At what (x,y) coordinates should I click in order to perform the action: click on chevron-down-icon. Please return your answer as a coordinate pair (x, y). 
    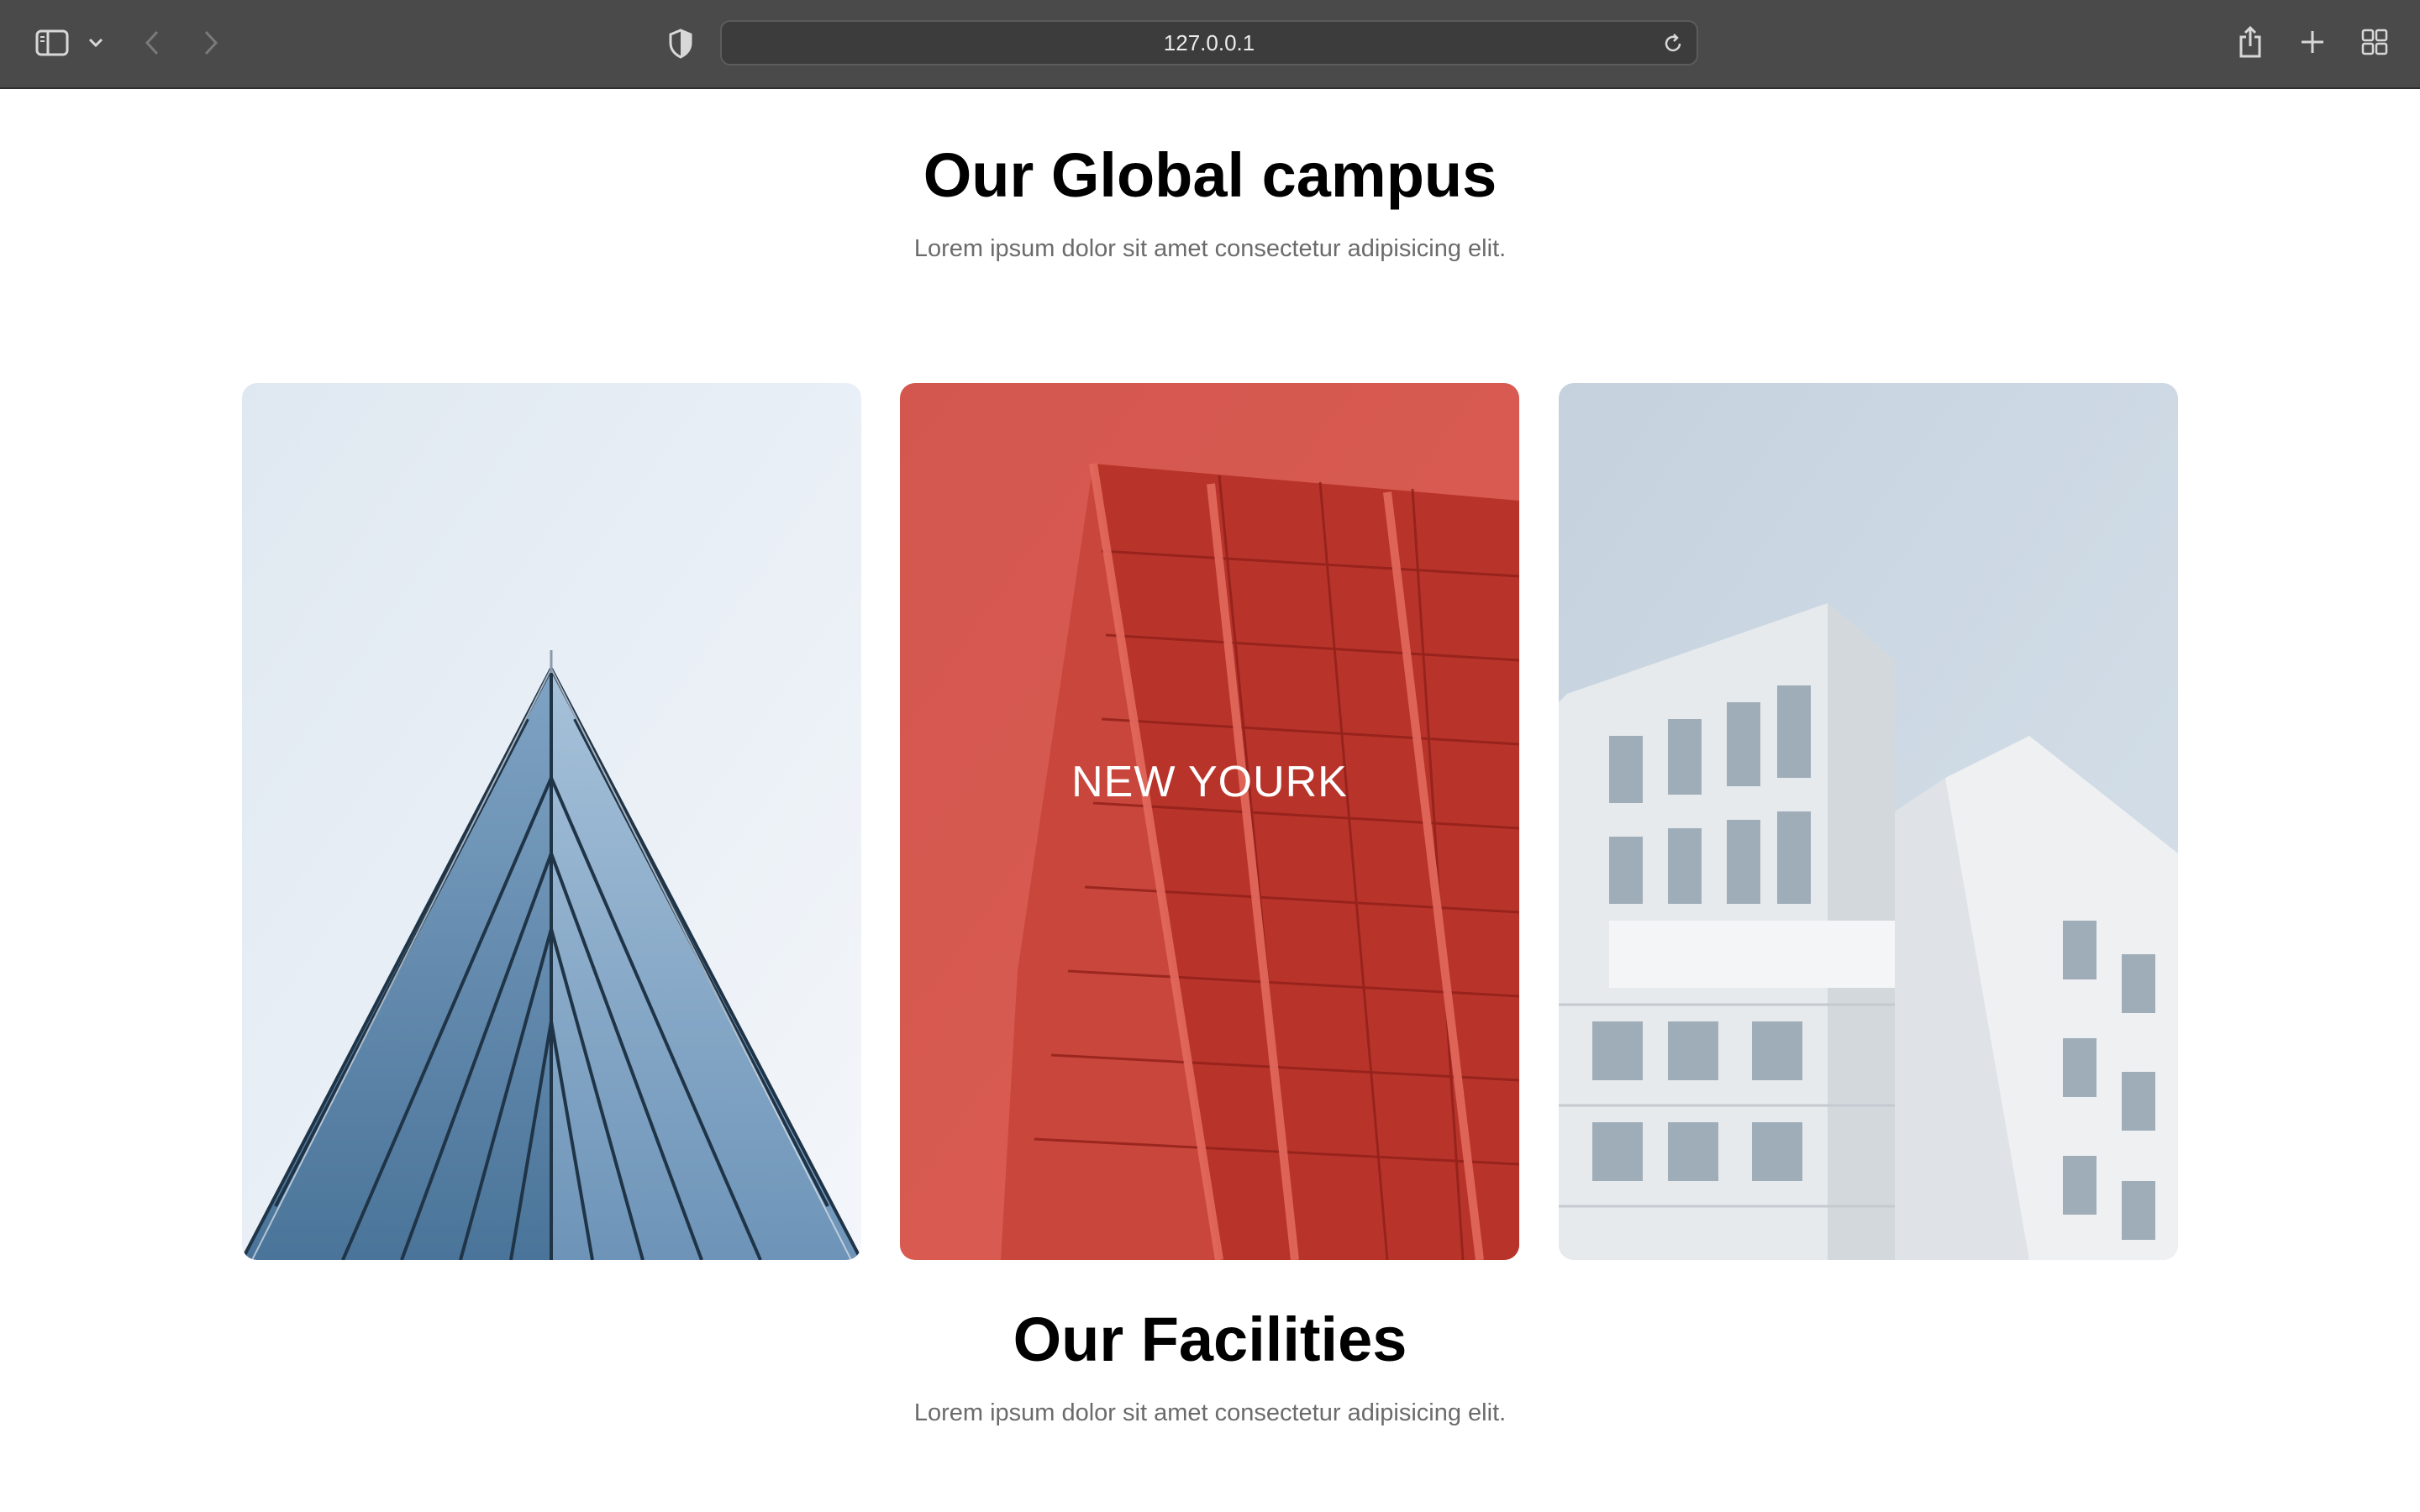
    Looking at the image, I should click on (96, 43).